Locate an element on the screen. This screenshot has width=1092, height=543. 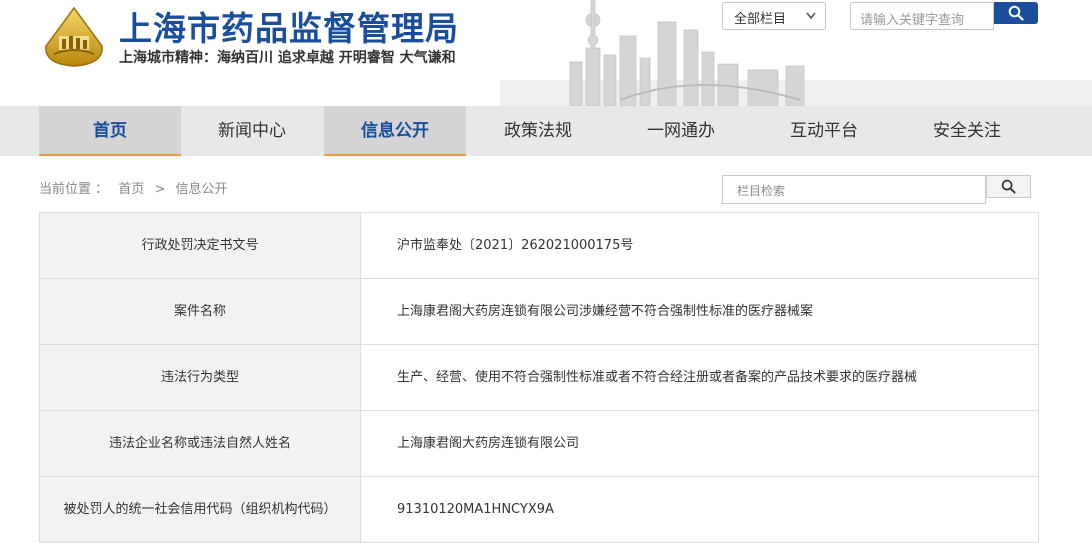
row-value: 生产、经营、使用不符合强制性标准或者不符合经注册或者备案的产品技术要求的医疗器械 is located at coordinates (700, 377).